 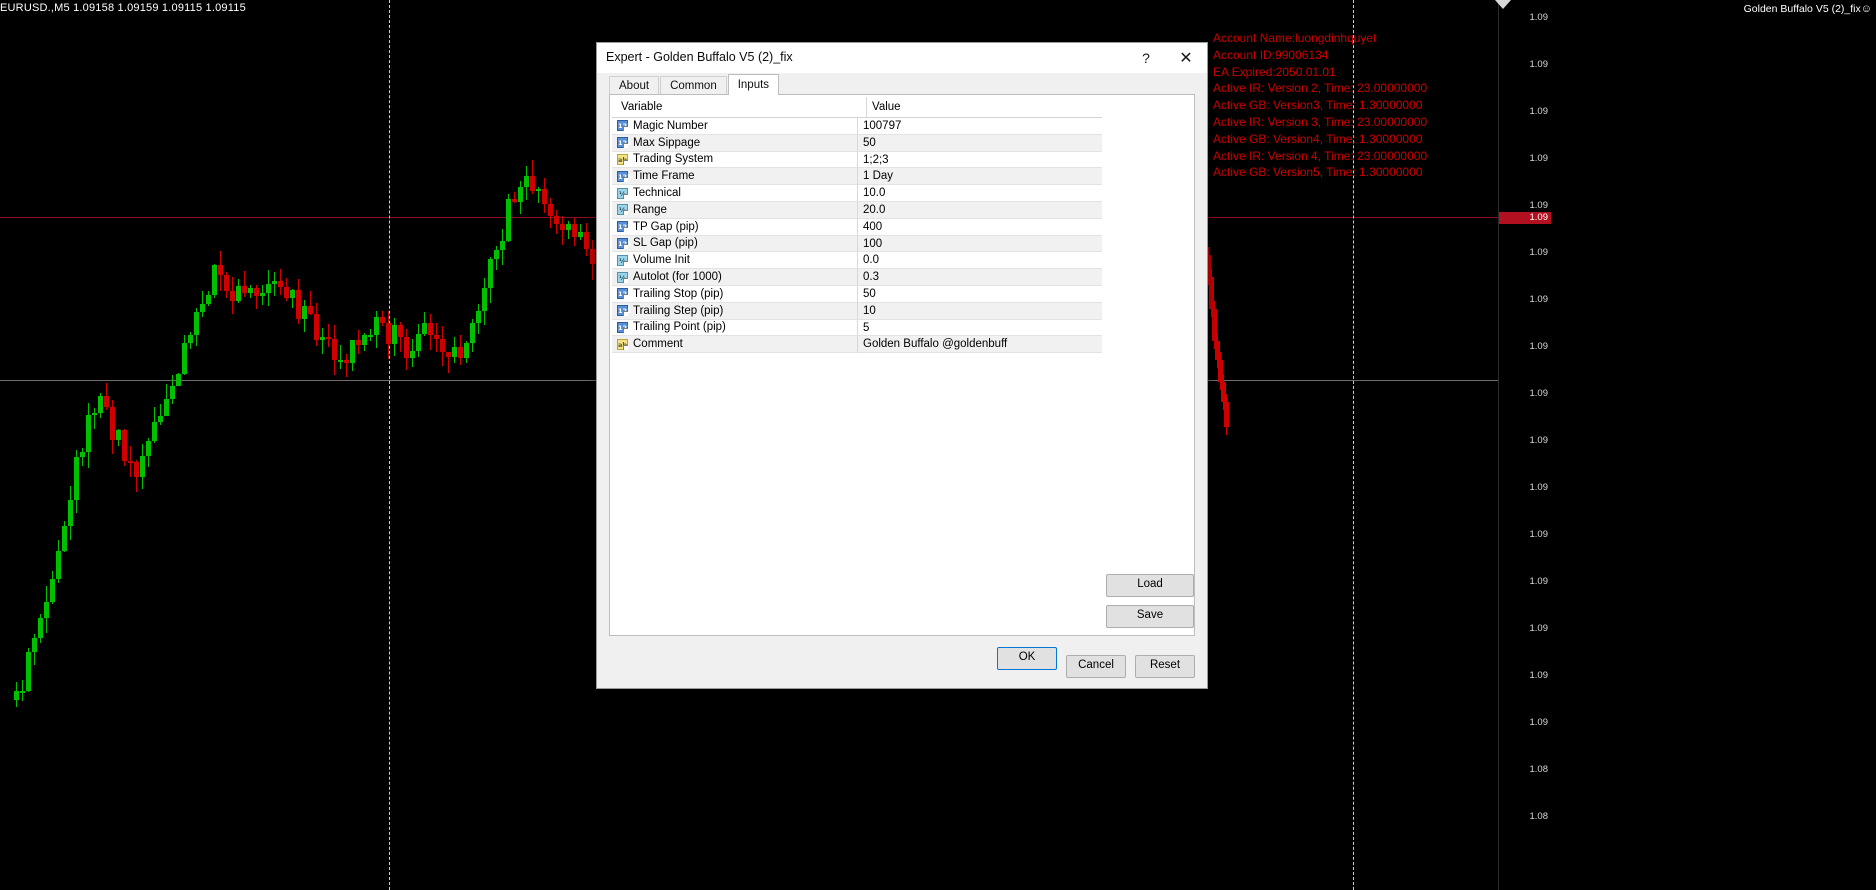 What do you see at coordinates (734, 193) in the screenshot?
I see `parameter-variable-cell: ½ Technical` at bounding box center [734, 193].